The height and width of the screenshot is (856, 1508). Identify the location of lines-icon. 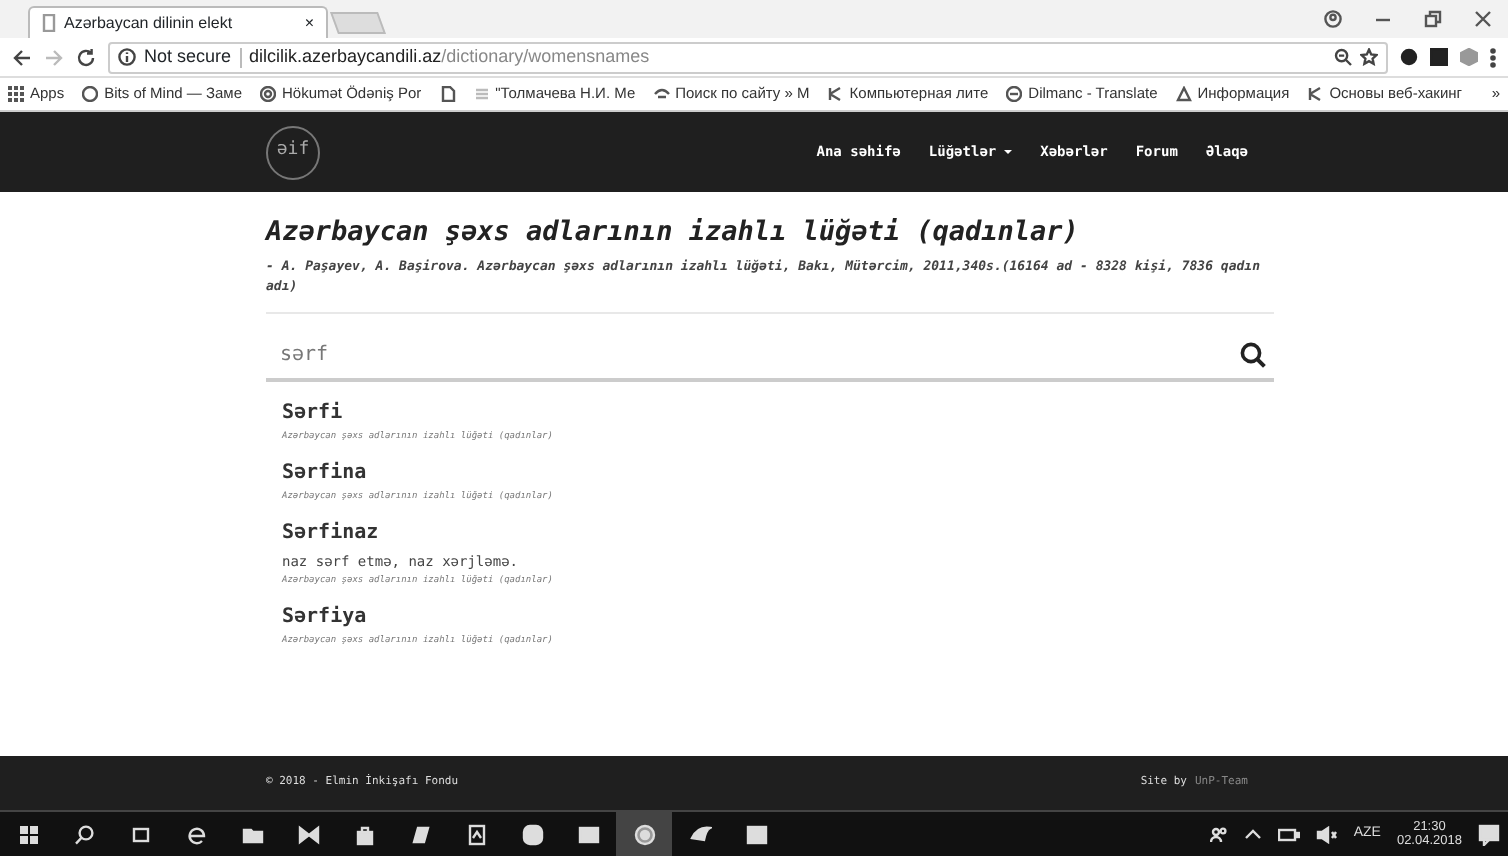
(481, 94).